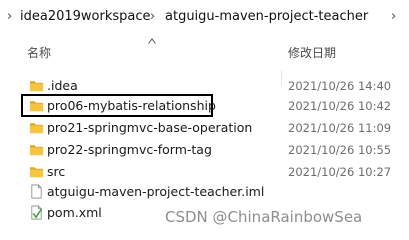  Describe the element at coordinates (340, 150) in the screenshot. I see `file-date: 2021/10/26 10:55` at that location.